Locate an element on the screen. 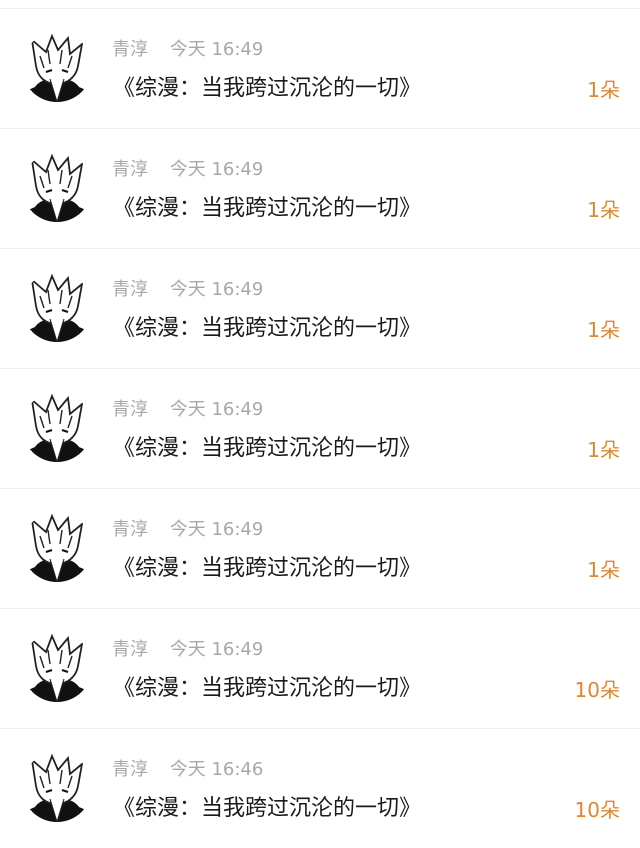 Image resolution: width=640 pixels, height=848 pixels. item-meta: 青淳 今天 16:46 is located at coordinates (187, 770).